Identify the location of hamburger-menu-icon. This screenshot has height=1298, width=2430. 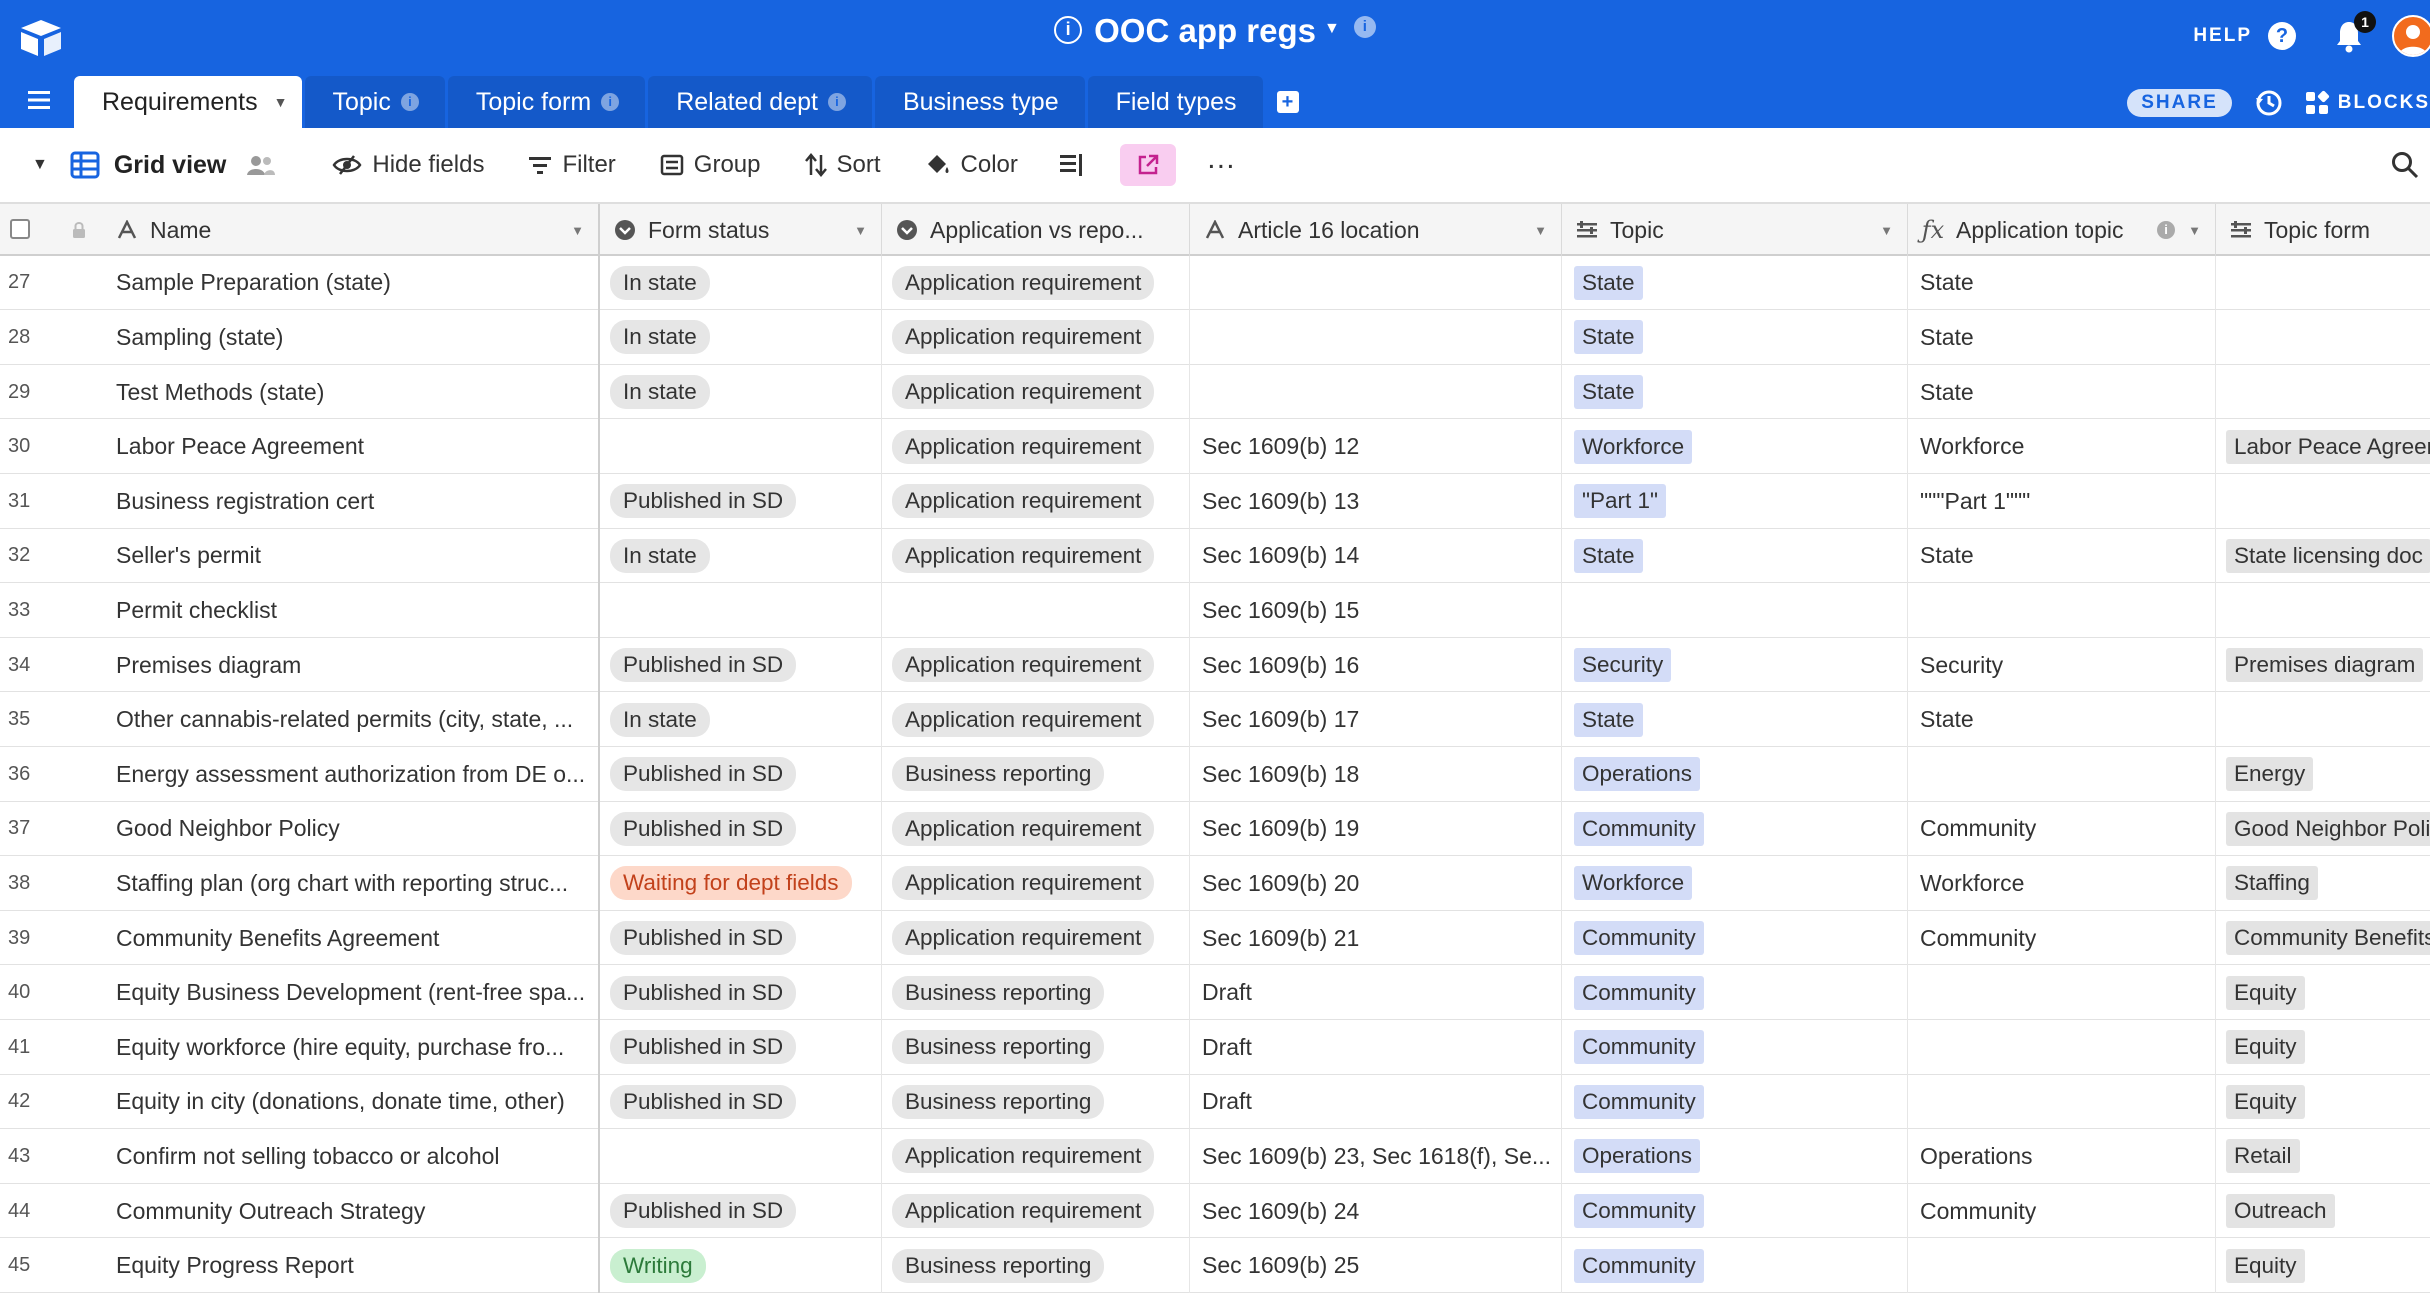
(40, 100).